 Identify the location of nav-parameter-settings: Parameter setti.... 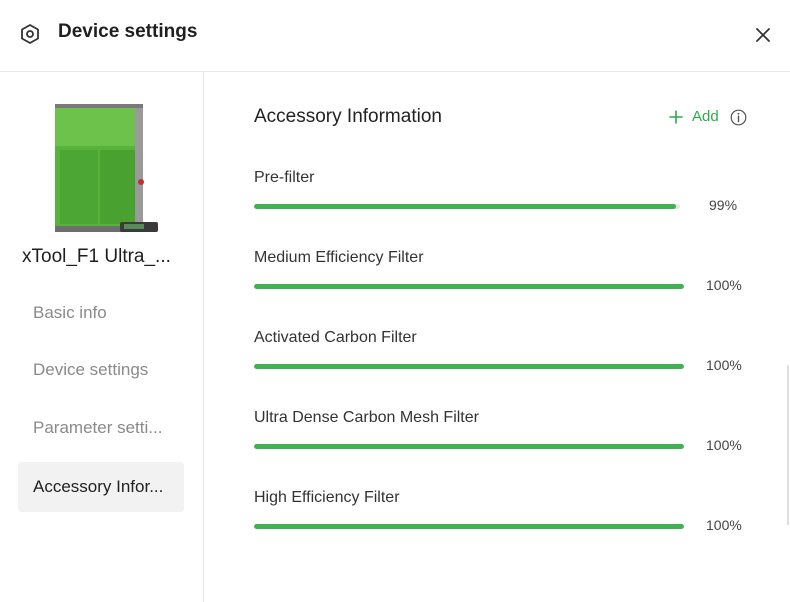
(101, 428).